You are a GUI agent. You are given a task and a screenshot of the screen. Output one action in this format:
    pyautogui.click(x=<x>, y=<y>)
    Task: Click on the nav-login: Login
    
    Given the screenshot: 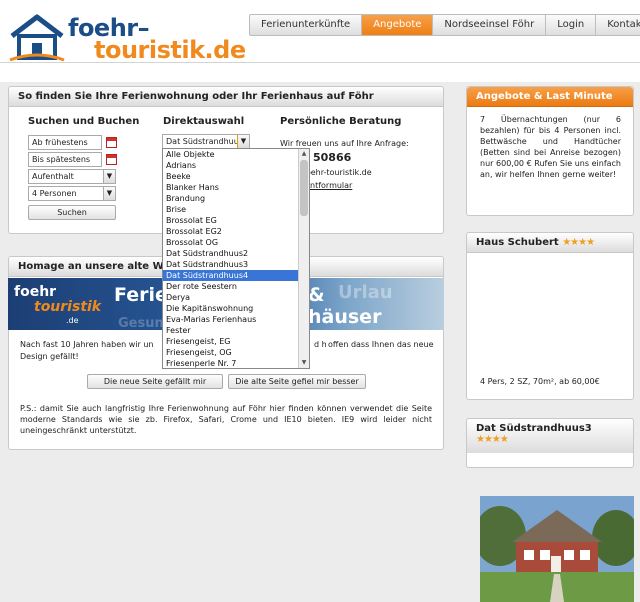 What is the action you would take?
    pyautogui.click(x=571, y=25)
    